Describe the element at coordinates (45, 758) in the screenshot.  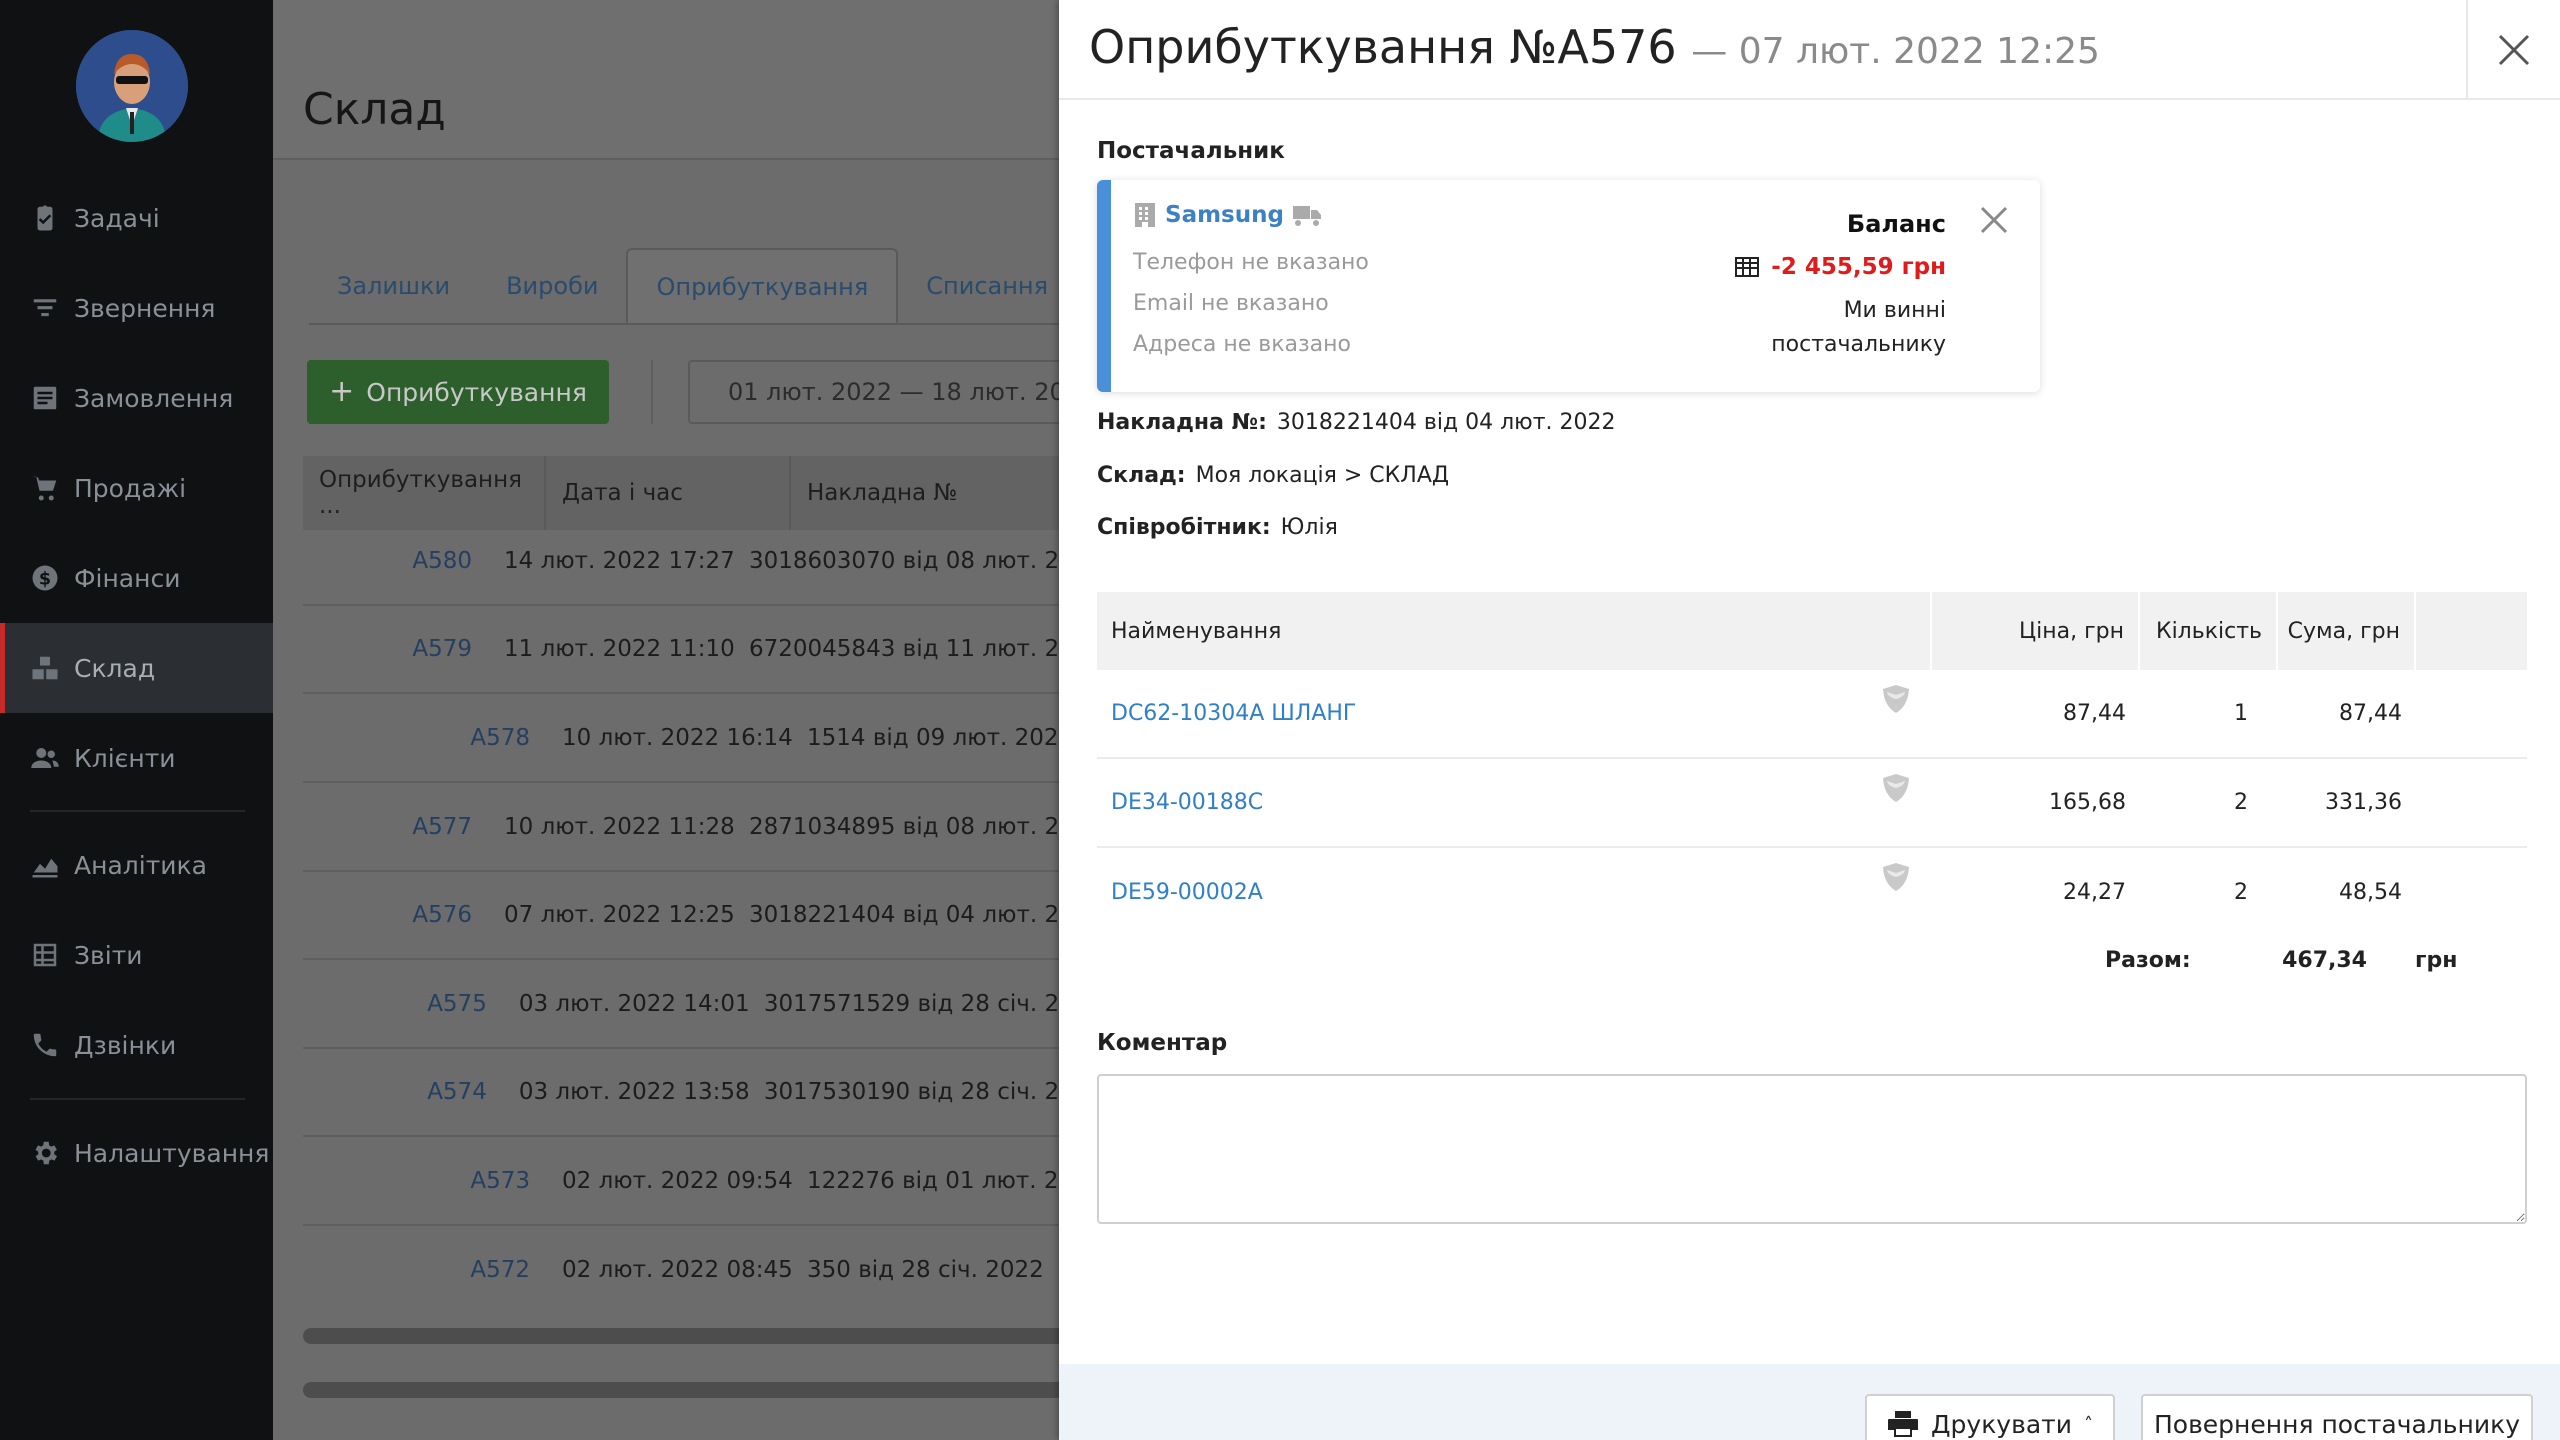
I see `users-icon` at that location.